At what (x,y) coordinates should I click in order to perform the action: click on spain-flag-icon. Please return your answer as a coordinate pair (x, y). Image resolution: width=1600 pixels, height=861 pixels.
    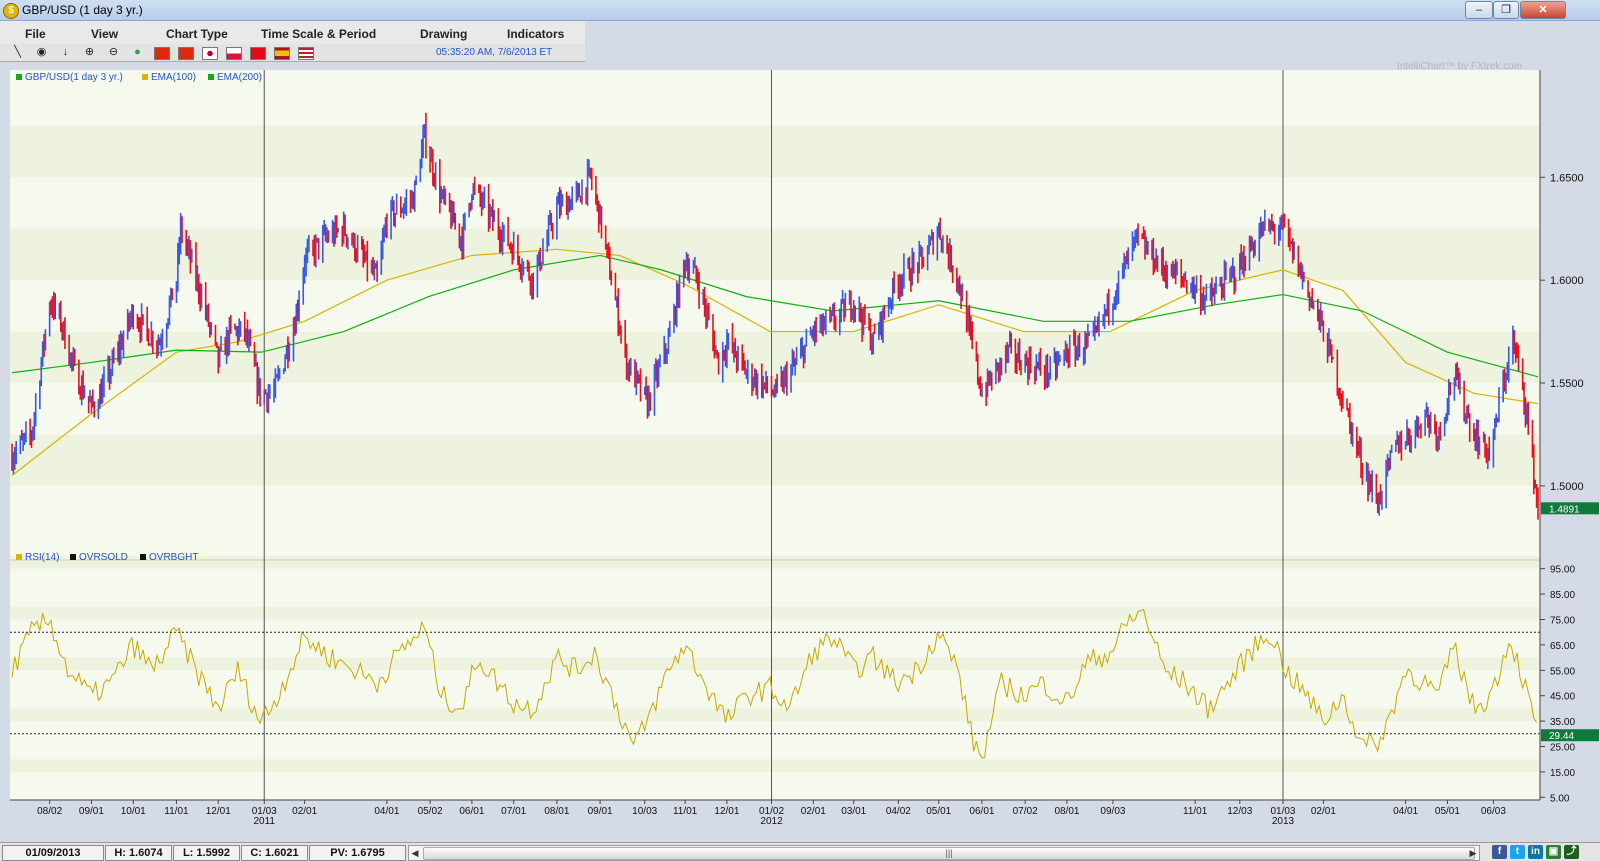
    Looking at the image, I should click on (282, 53).